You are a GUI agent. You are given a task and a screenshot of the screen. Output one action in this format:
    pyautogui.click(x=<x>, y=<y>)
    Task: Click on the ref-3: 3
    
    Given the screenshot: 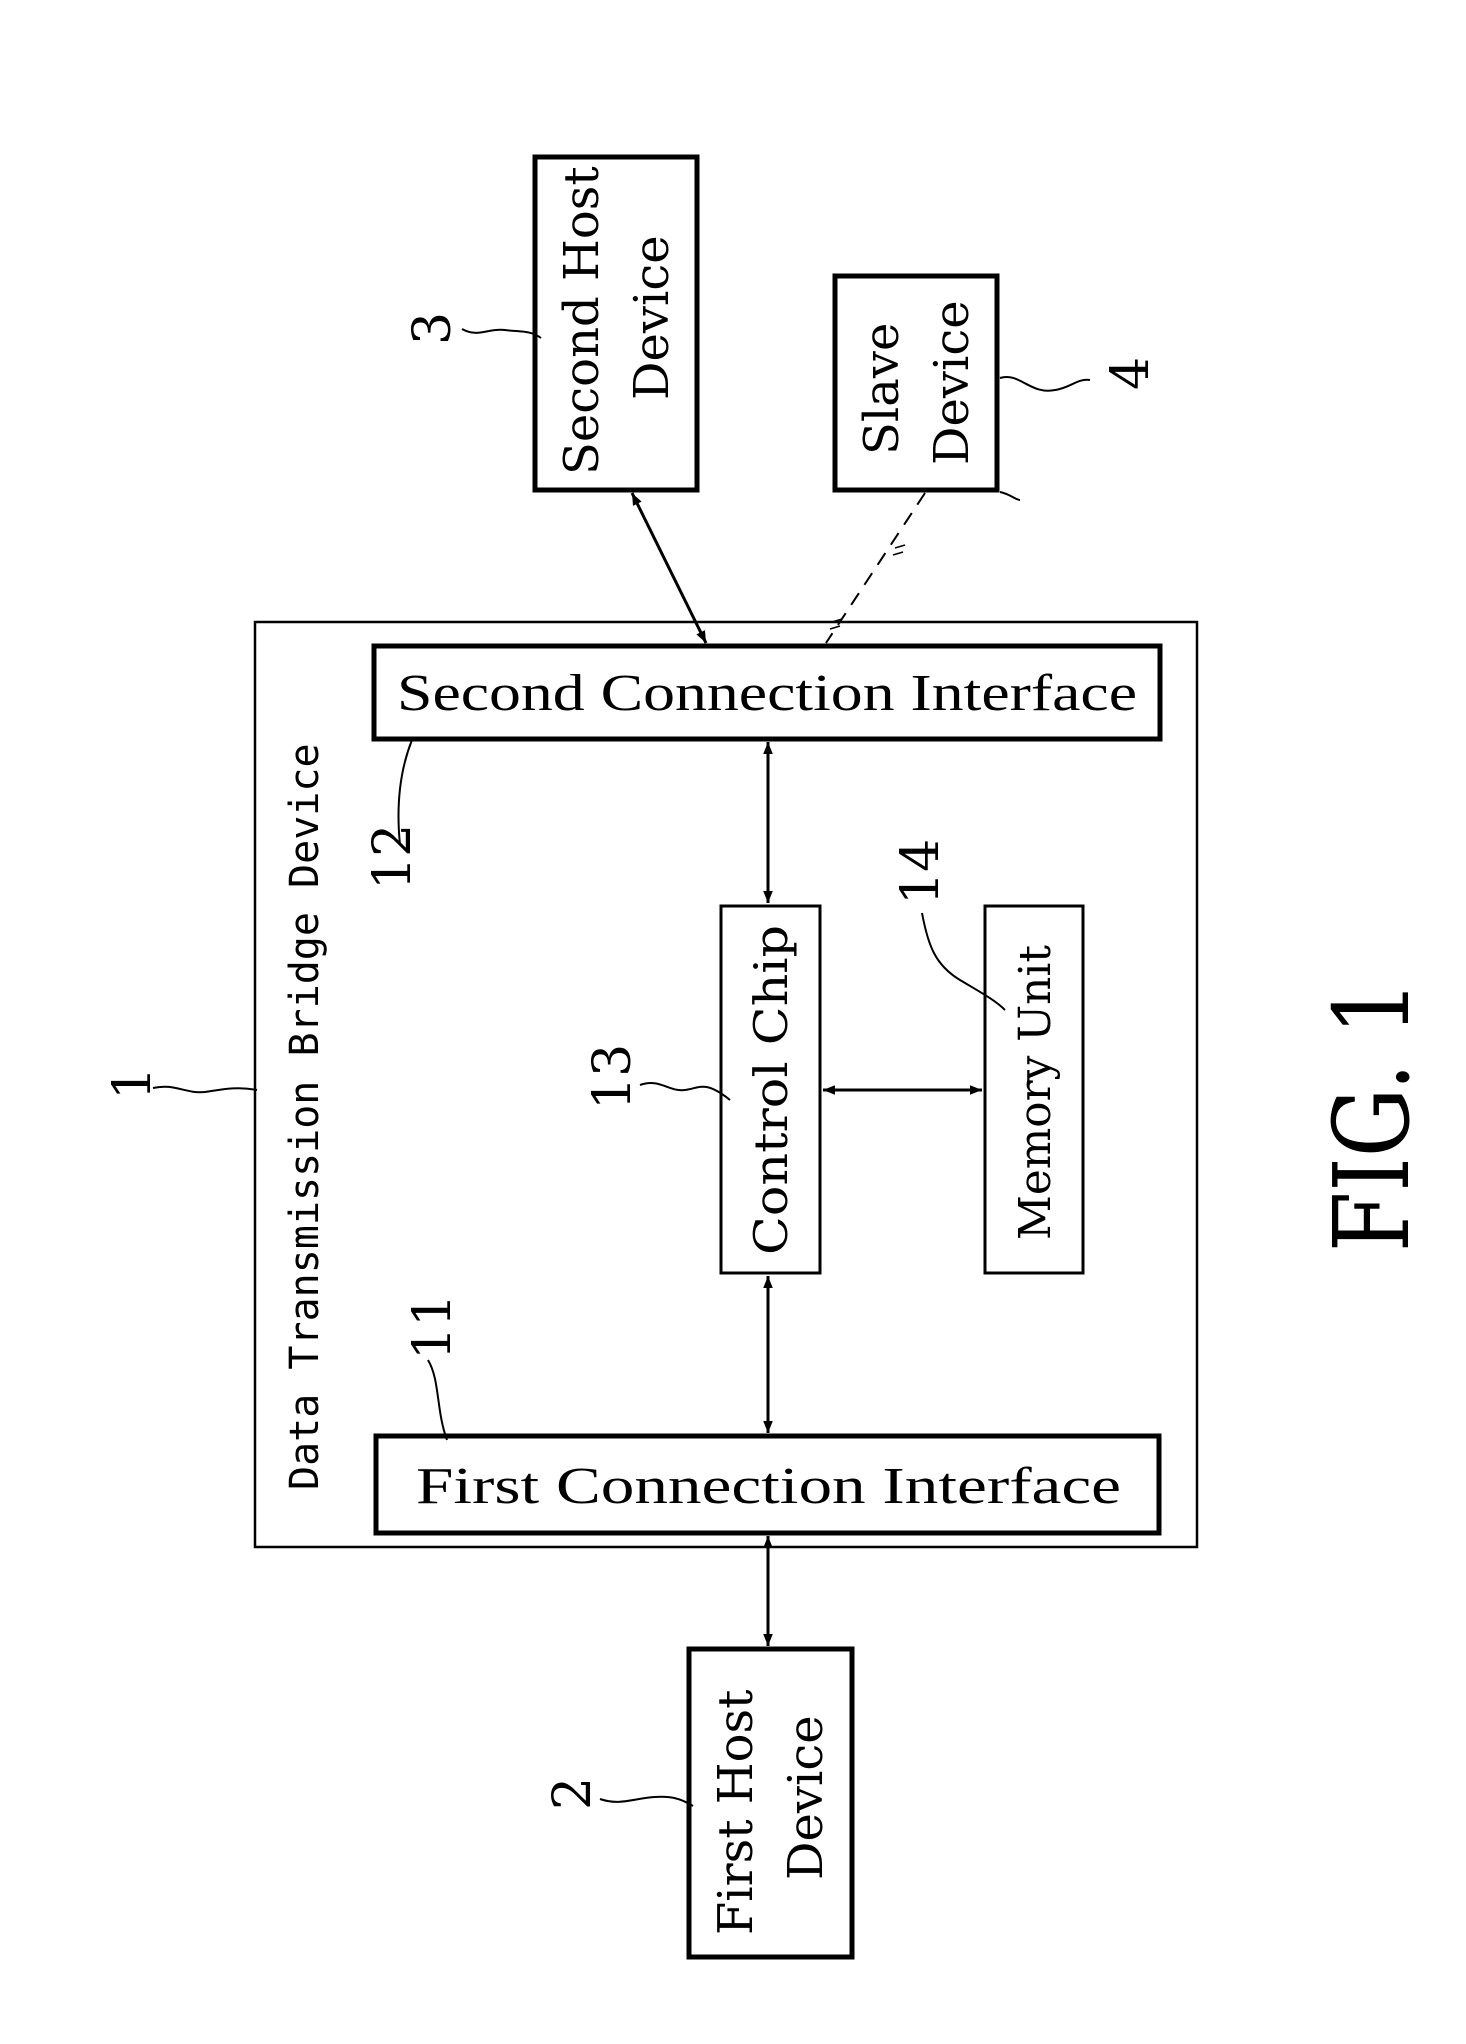 What is the action you would take?
    pyautogui.click(x=433, y=328)
    